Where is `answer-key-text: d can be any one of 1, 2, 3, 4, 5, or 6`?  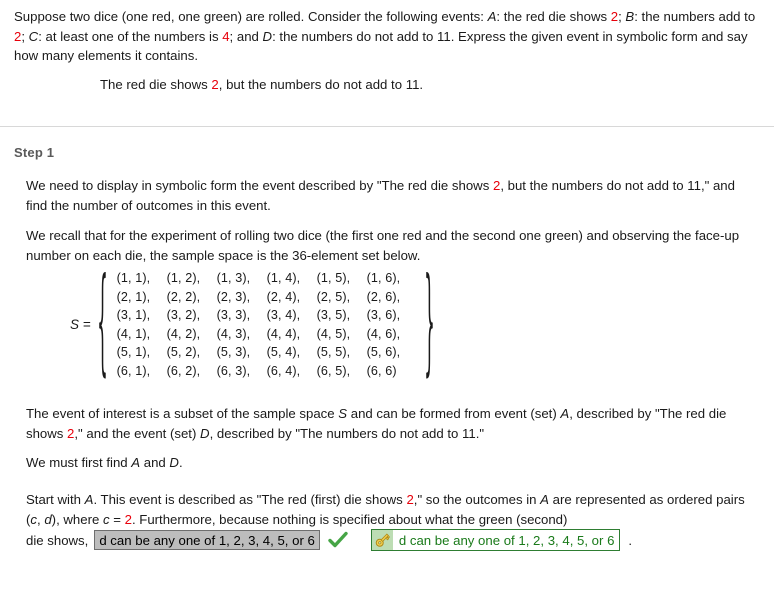
answer-key-text: d can be any one of 1, 2, 3, 4, 5, or 6 is located at coordinates (506, 540).